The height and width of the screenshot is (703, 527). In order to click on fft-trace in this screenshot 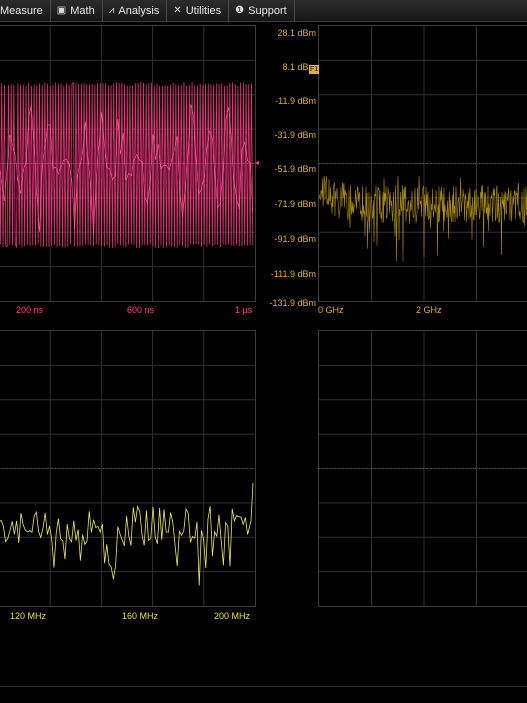, I will do `click(423, 218)`.